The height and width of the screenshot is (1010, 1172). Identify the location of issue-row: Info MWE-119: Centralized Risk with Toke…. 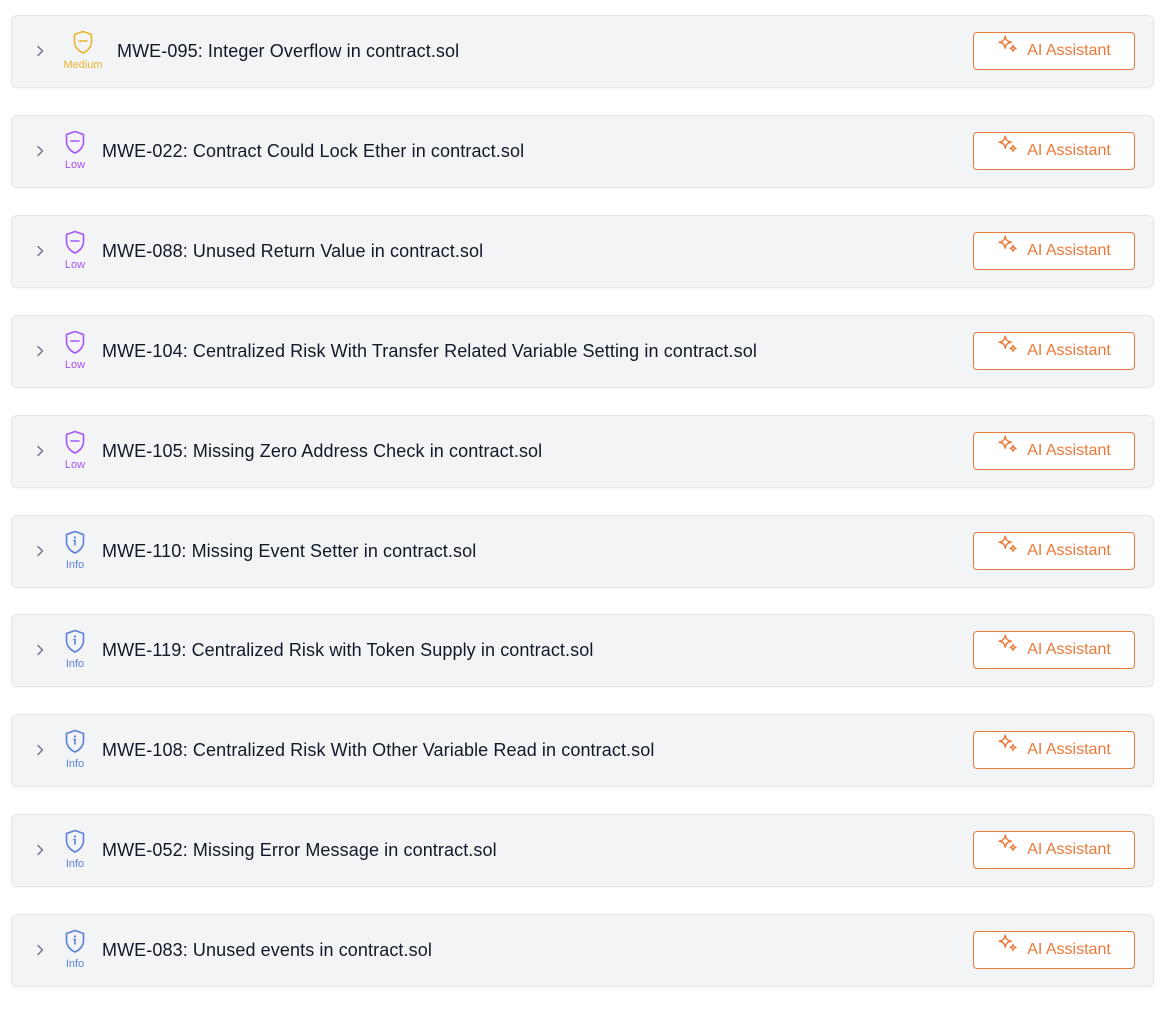
(582, 650).